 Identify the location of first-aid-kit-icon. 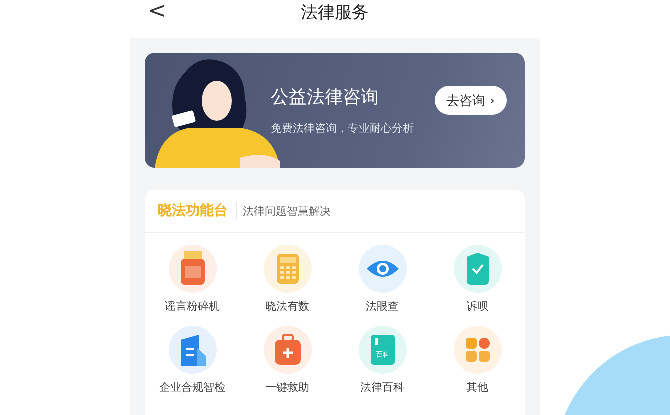
(288, 350).